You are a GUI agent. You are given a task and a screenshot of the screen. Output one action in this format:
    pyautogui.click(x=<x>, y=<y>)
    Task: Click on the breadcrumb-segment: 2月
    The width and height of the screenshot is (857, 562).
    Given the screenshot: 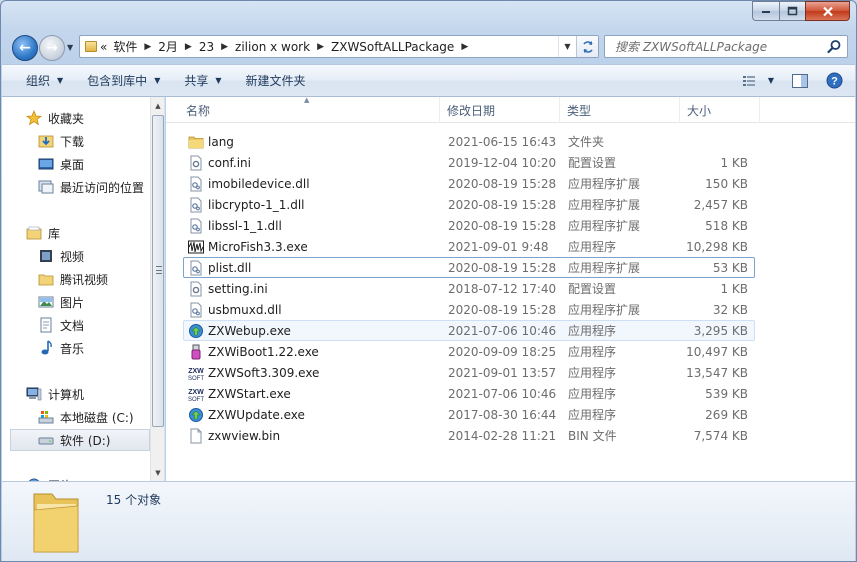 What is the action you would take?
    pyautogui.click(x=168, y=46)
    